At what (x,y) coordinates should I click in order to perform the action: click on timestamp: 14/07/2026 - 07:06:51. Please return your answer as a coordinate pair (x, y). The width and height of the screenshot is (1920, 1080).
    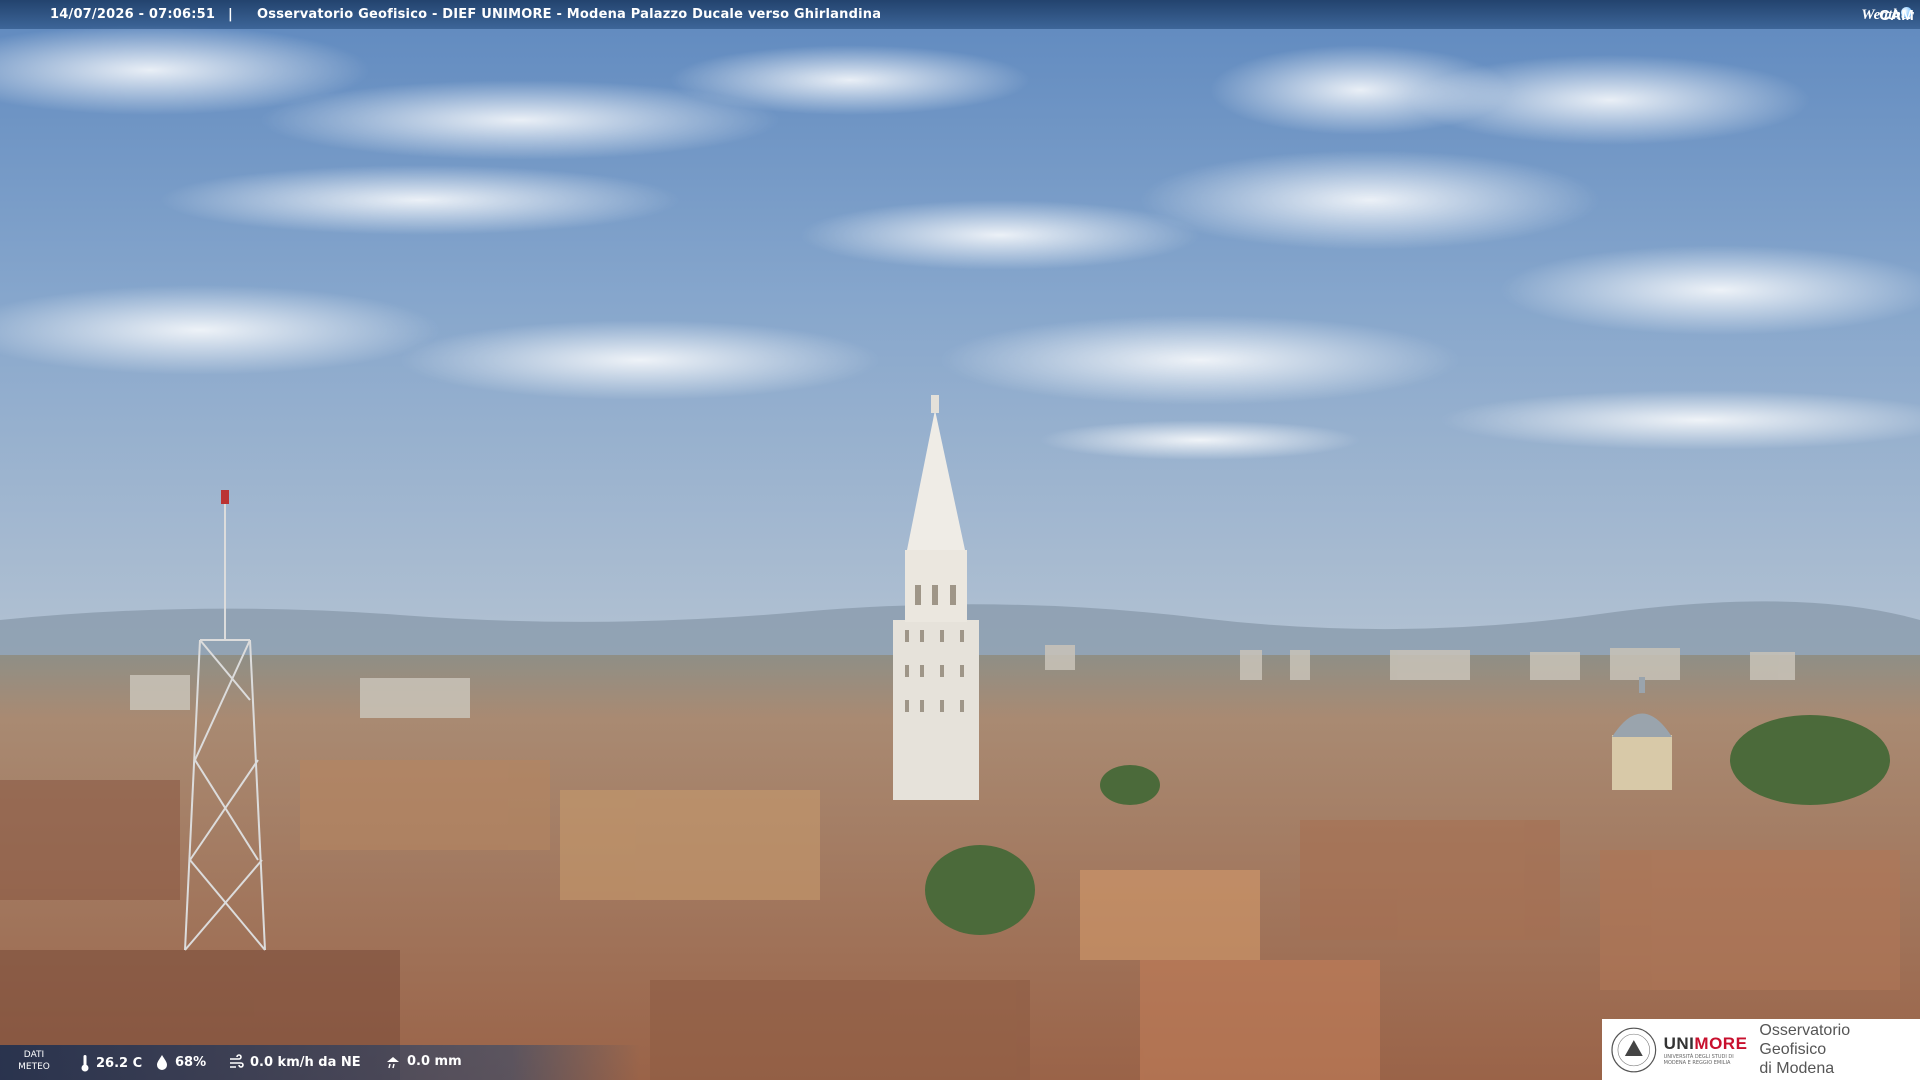
    Looking at the image, I should click on (133, 14).